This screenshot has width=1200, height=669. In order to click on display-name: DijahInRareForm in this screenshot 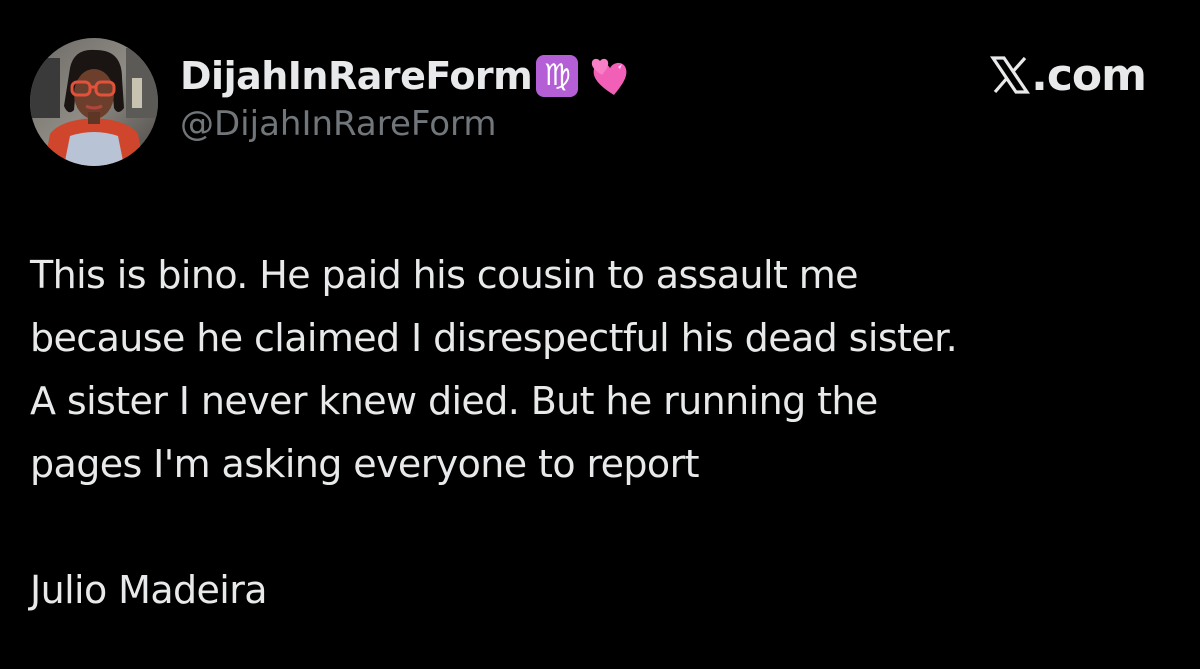, I will do `click(356, 76)`.